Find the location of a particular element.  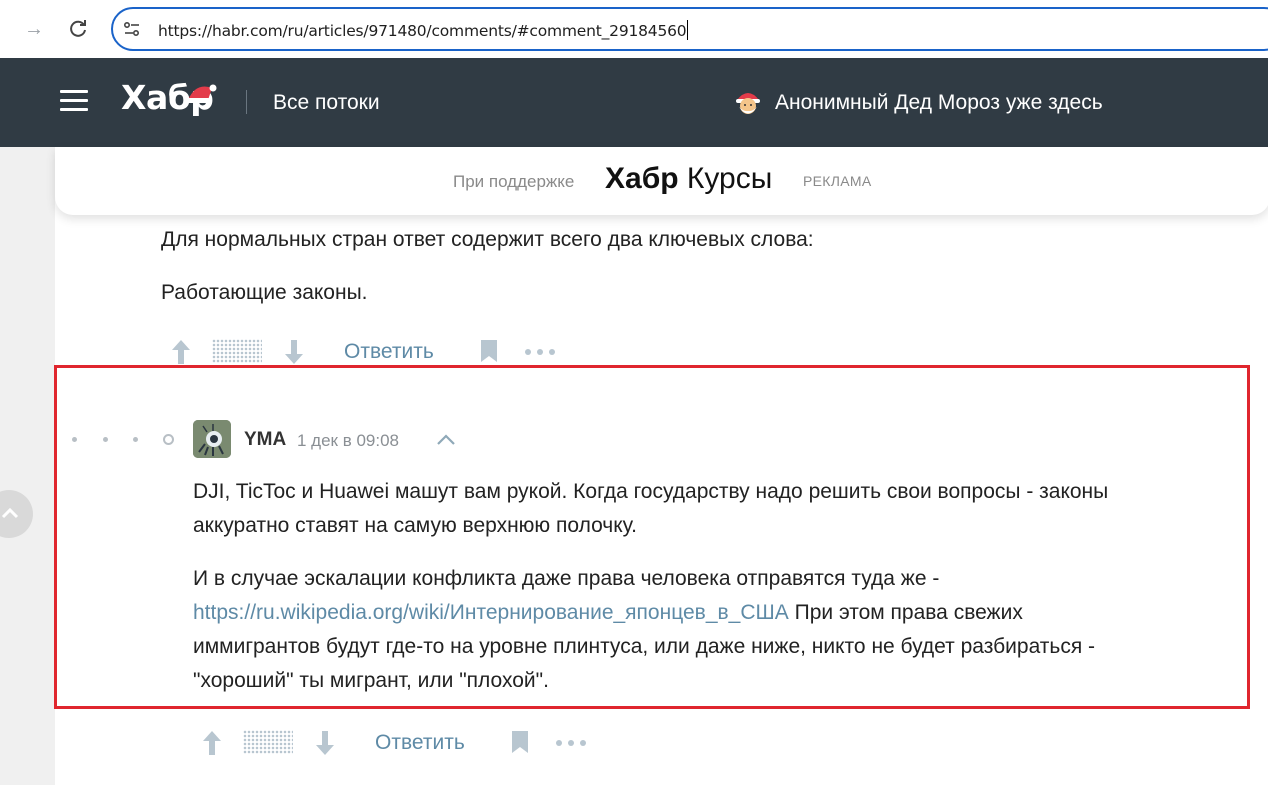

sponsor-brand: Хабр Курсы is located at coordinates (688, 179).